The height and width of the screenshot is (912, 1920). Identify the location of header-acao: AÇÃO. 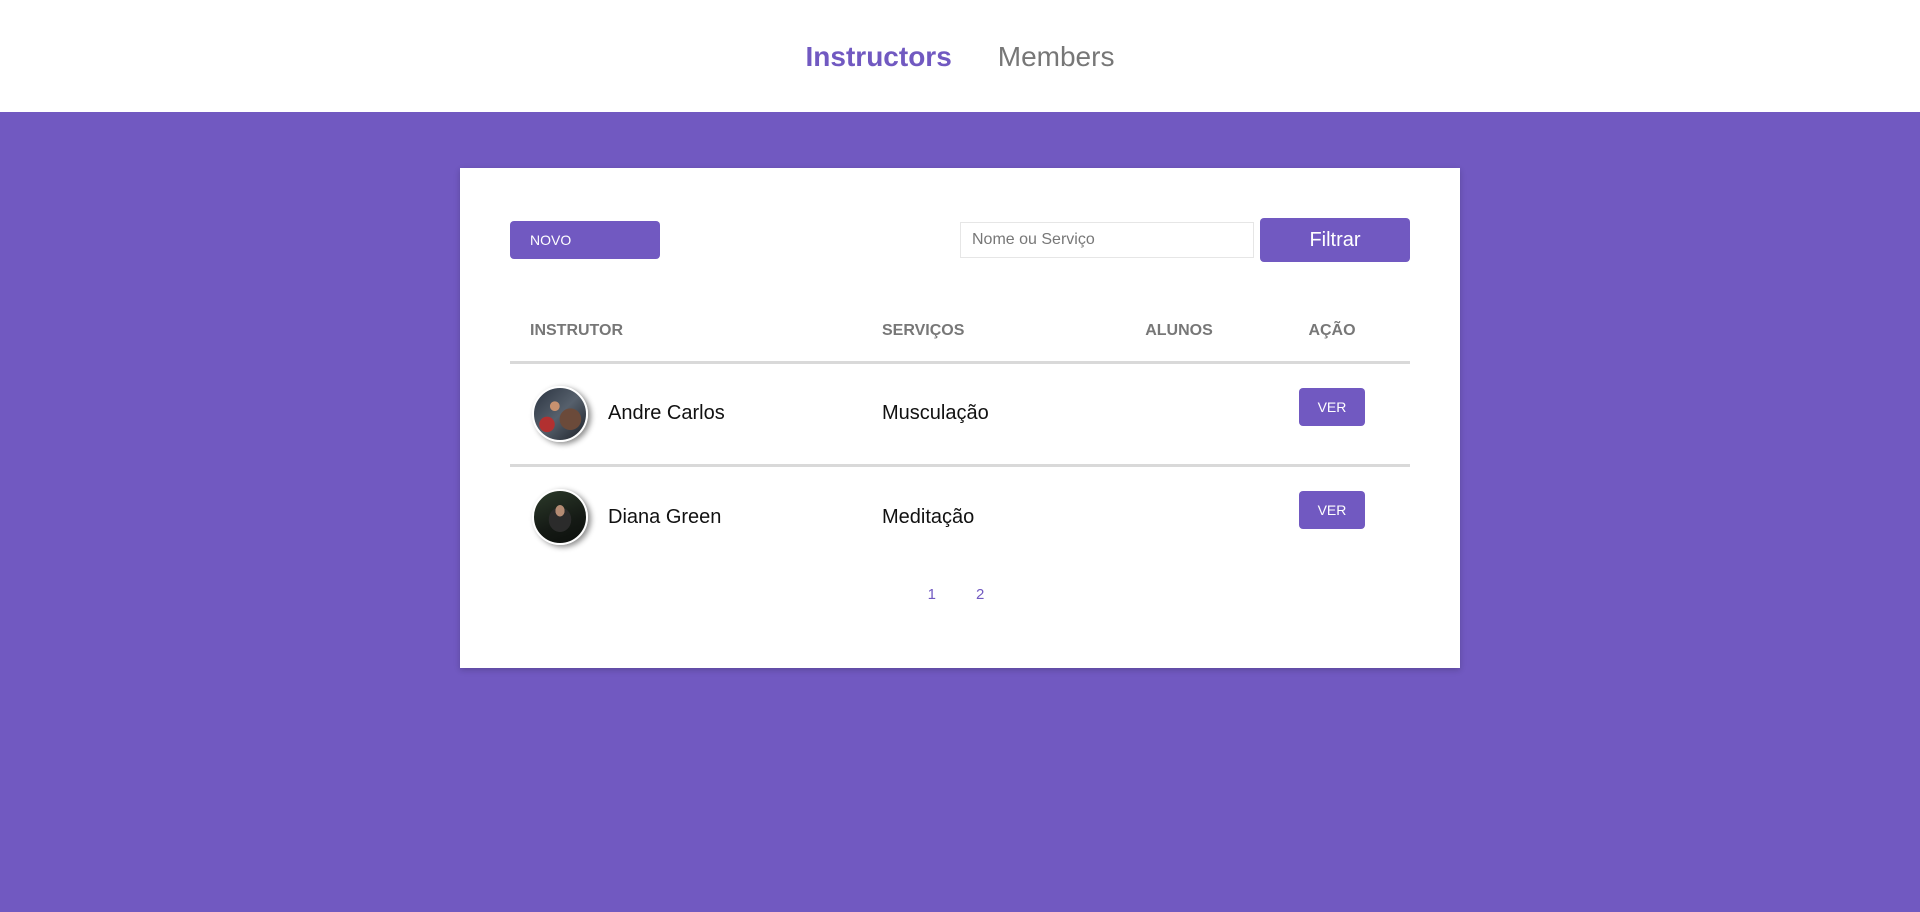
(1332, 332).